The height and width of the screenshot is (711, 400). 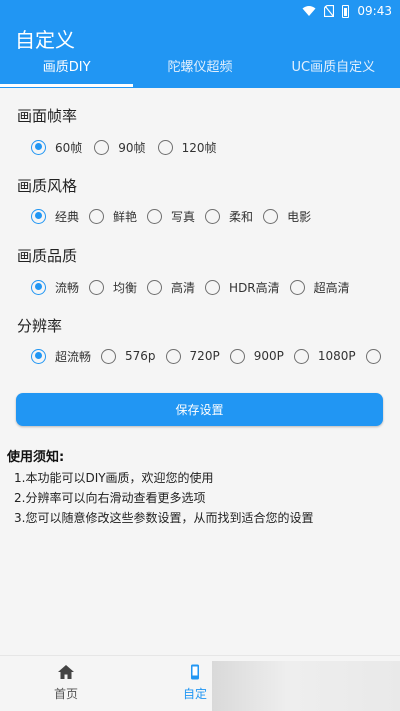 I want to click on nav-label: 首页, so click(x=65, y=694).